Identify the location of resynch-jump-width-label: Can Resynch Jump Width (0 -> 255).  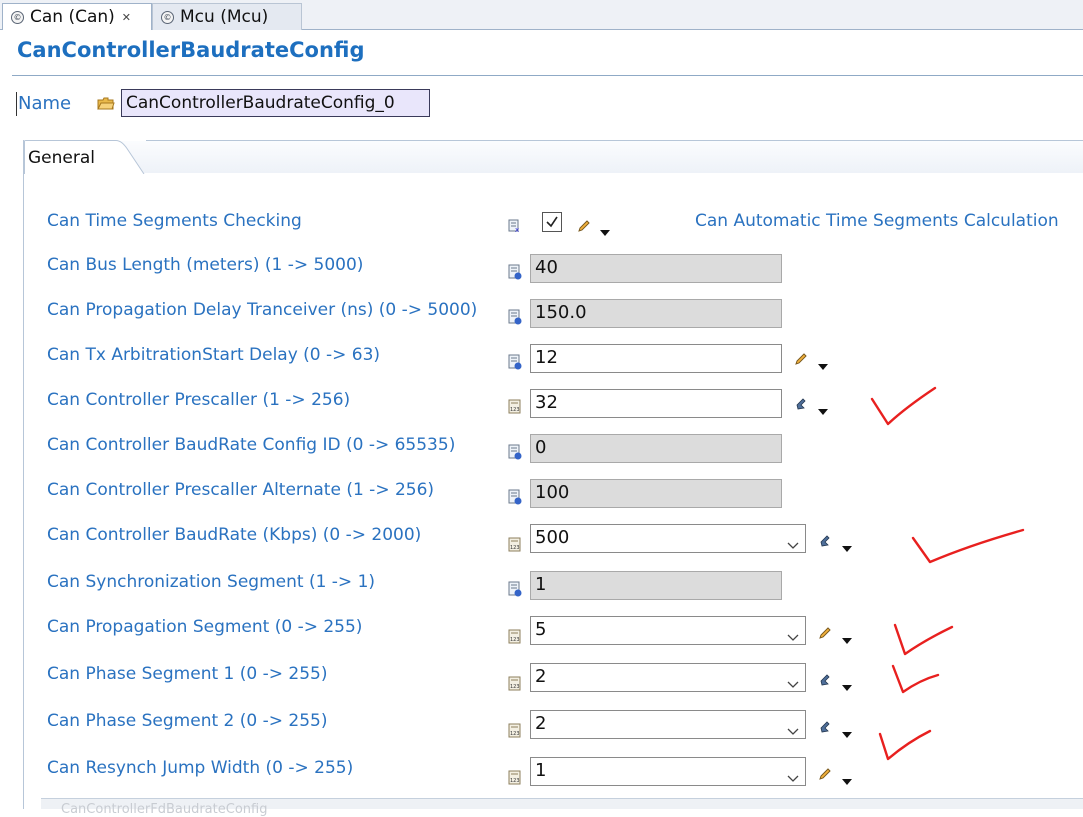
(200, 768).